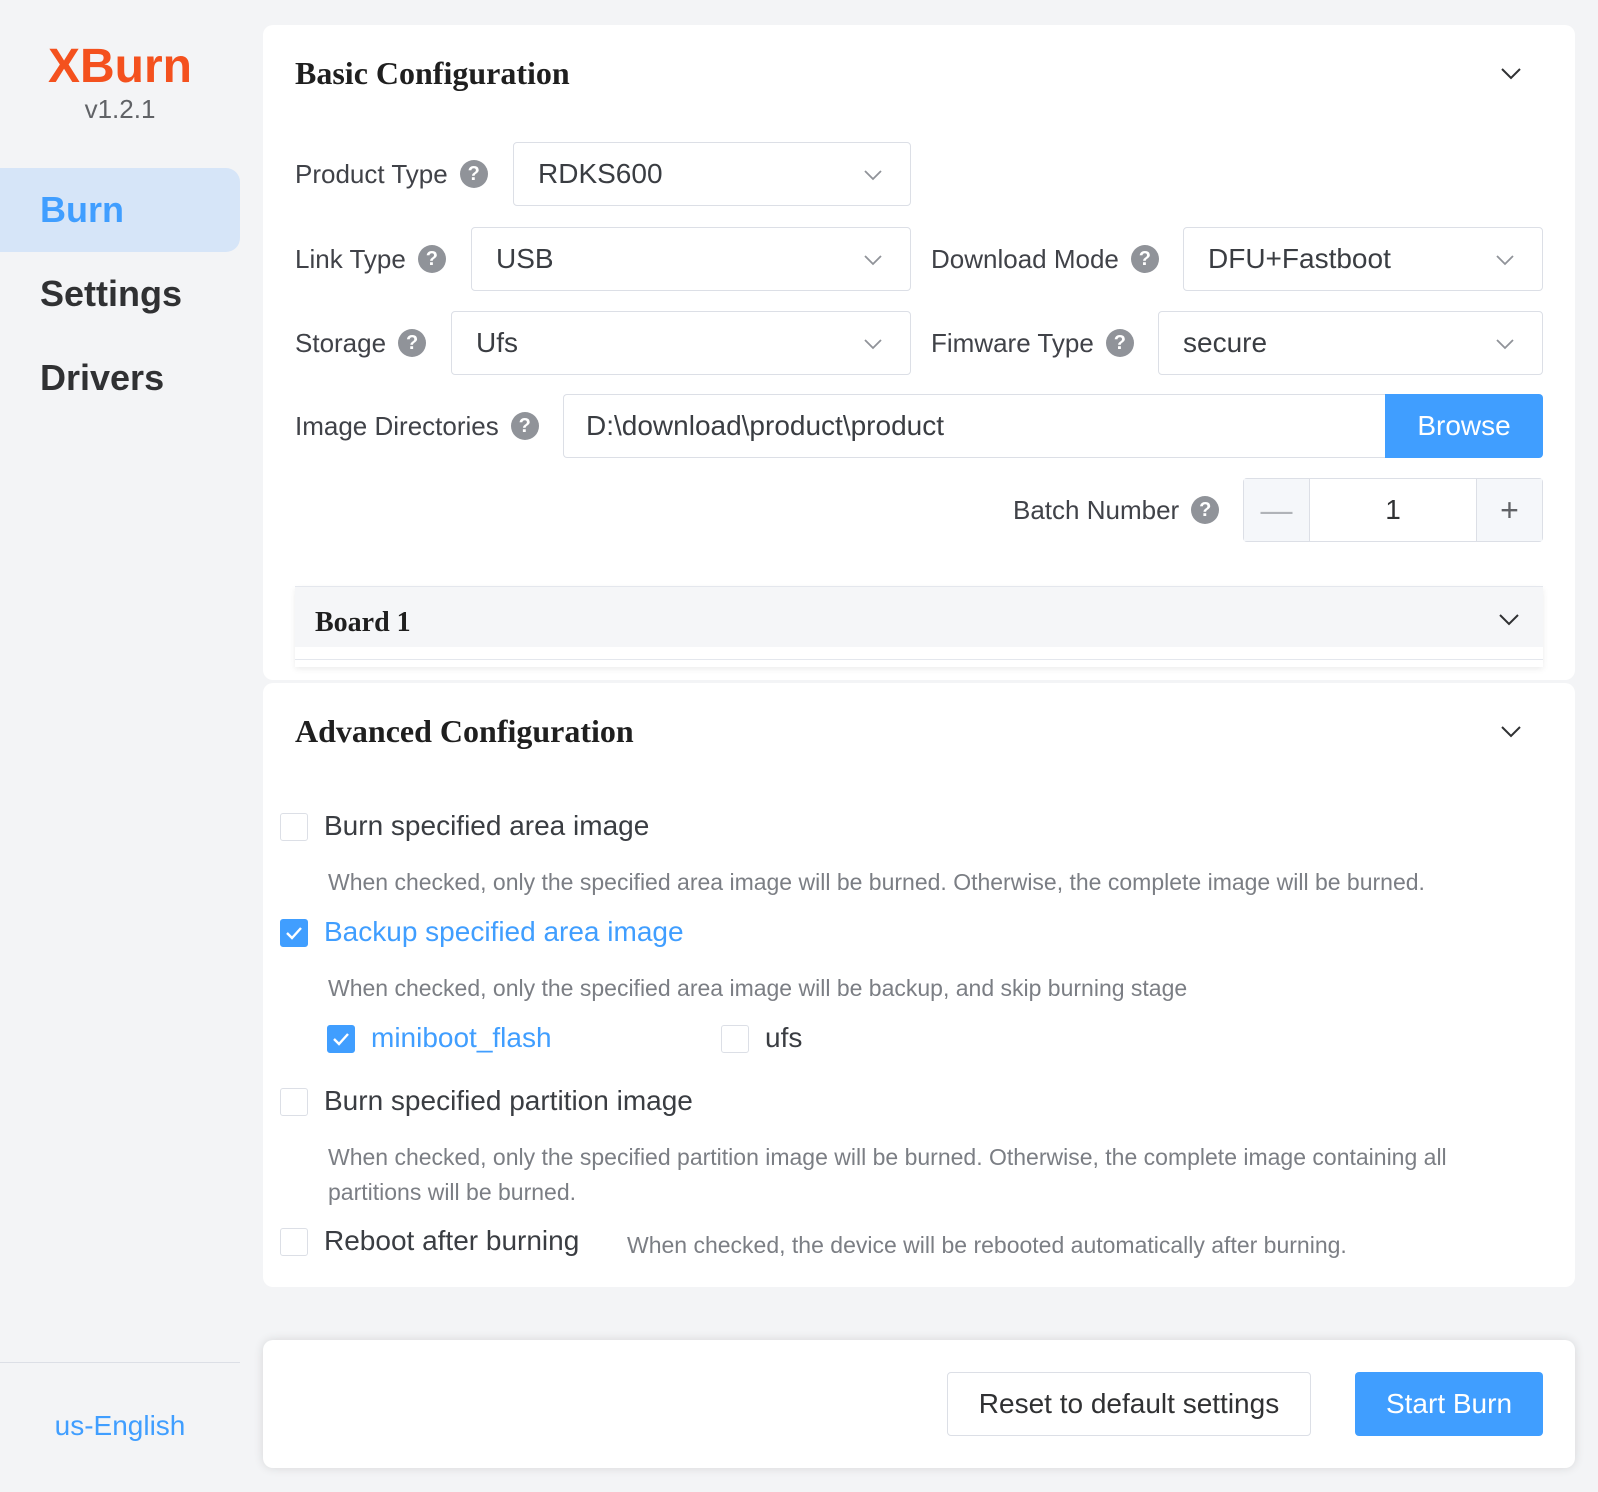 Image resolution: width=1598 pixels, height=1492 pixels. I want to click on storage-value: Ufs, so click(497, 342).